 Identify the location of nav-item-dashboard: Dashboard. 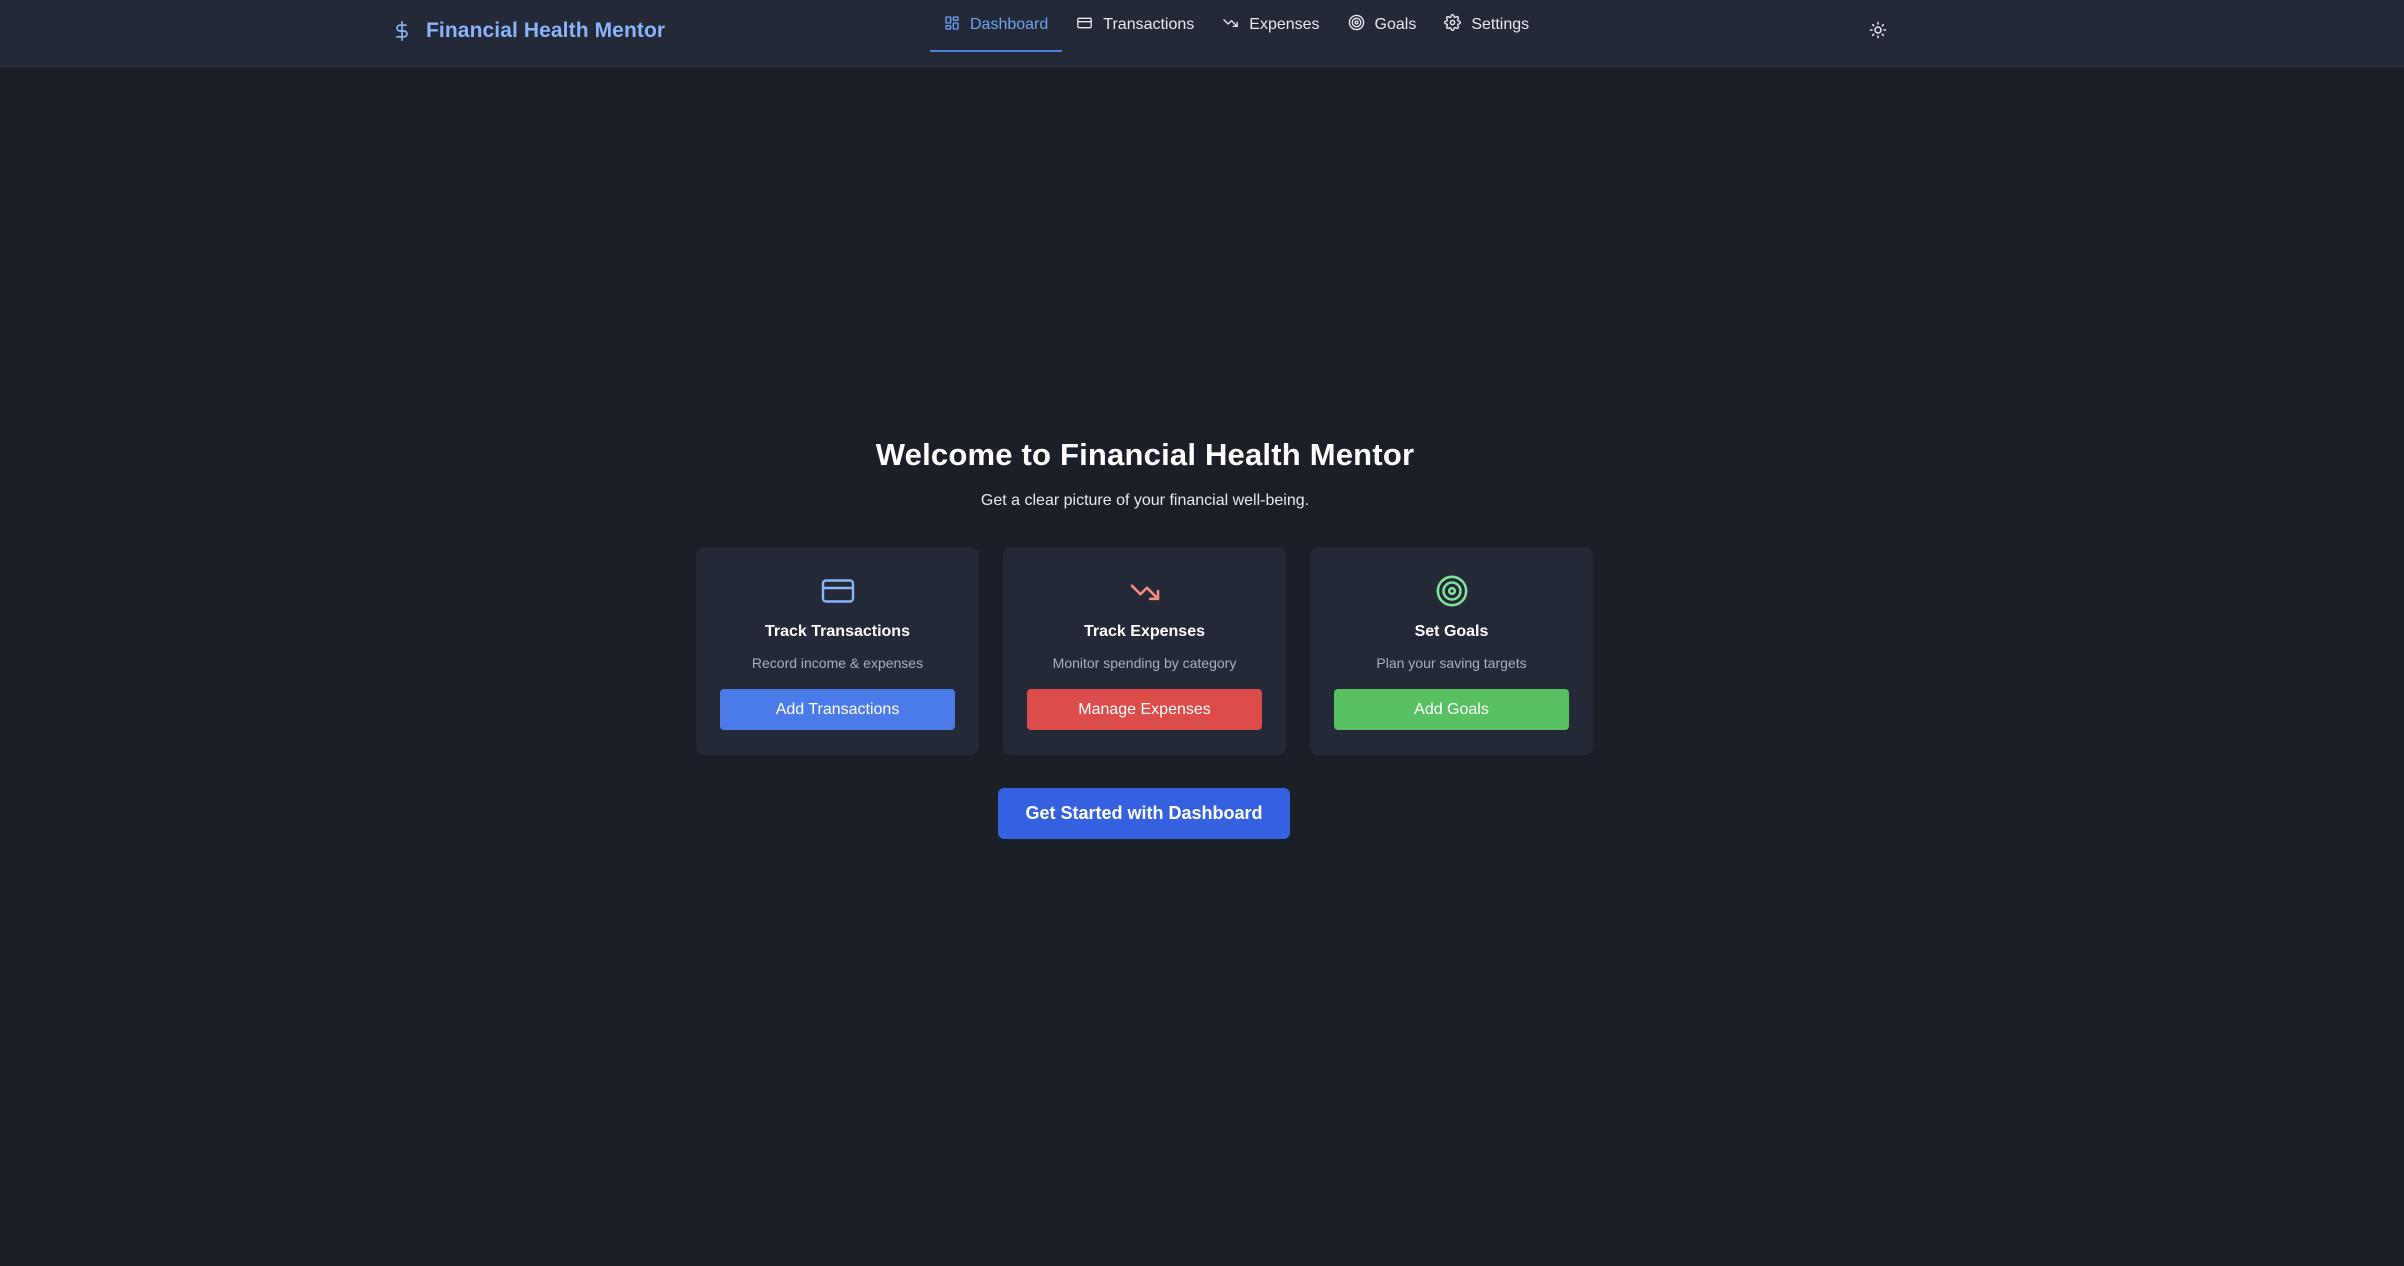
(996, 26).